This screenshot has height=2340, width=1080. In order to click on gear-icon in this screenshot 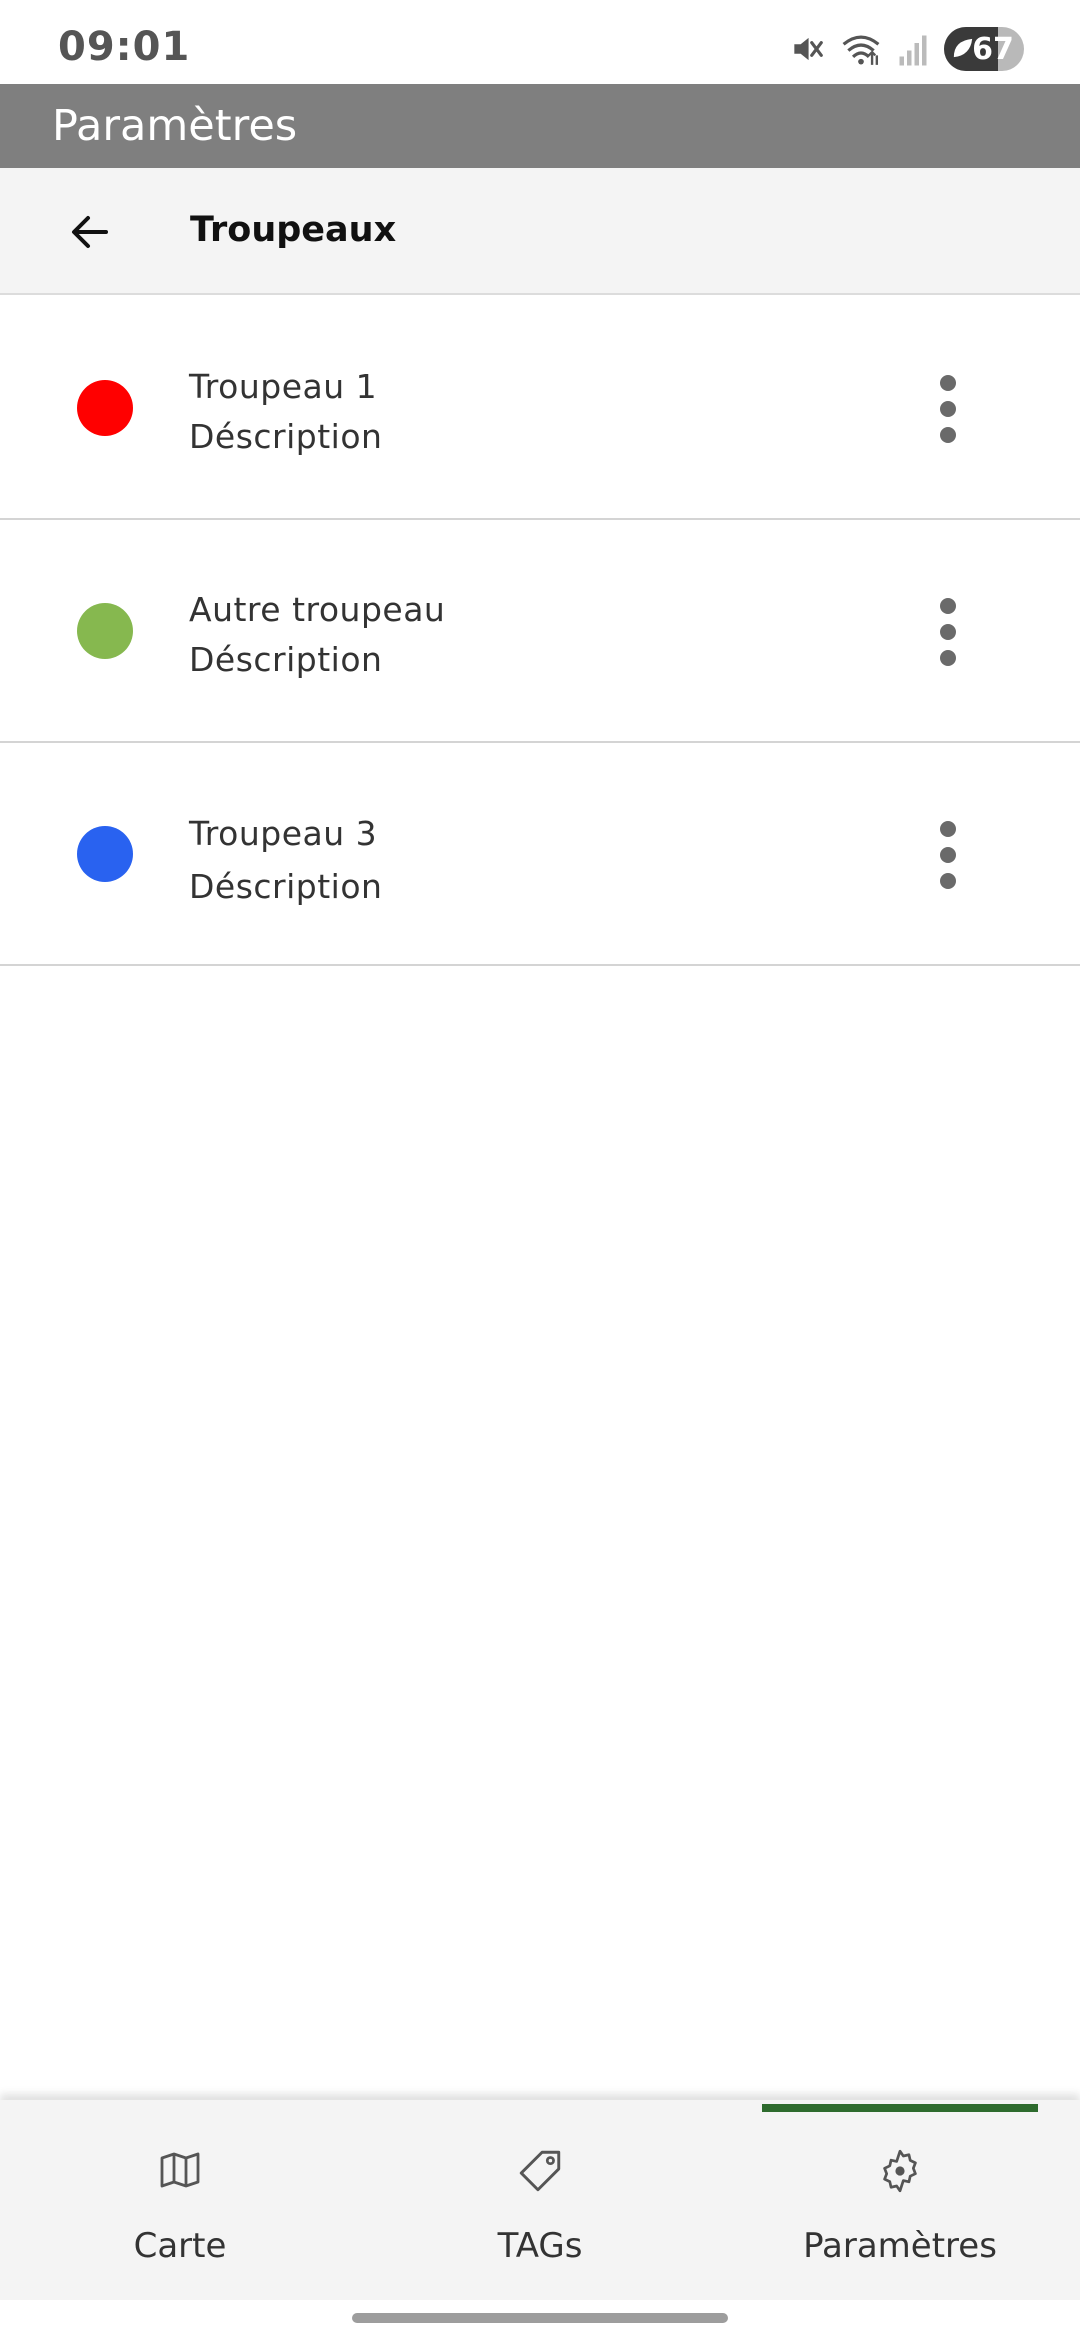, I will do `click(900, 2171)`.